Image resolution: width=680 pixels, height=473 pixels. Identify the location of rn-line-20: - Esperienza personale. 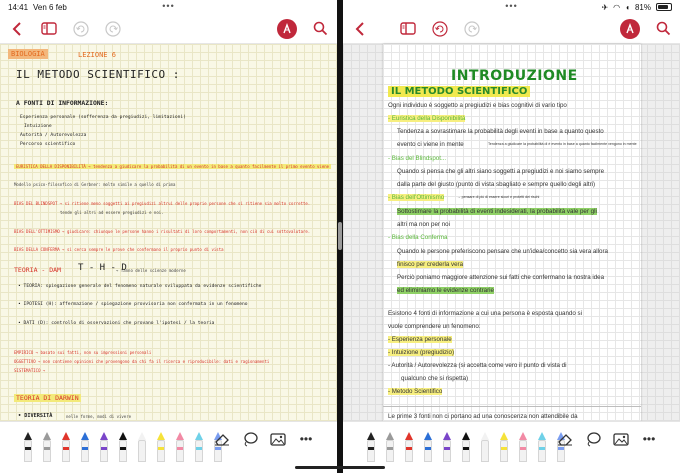
(420, 339).